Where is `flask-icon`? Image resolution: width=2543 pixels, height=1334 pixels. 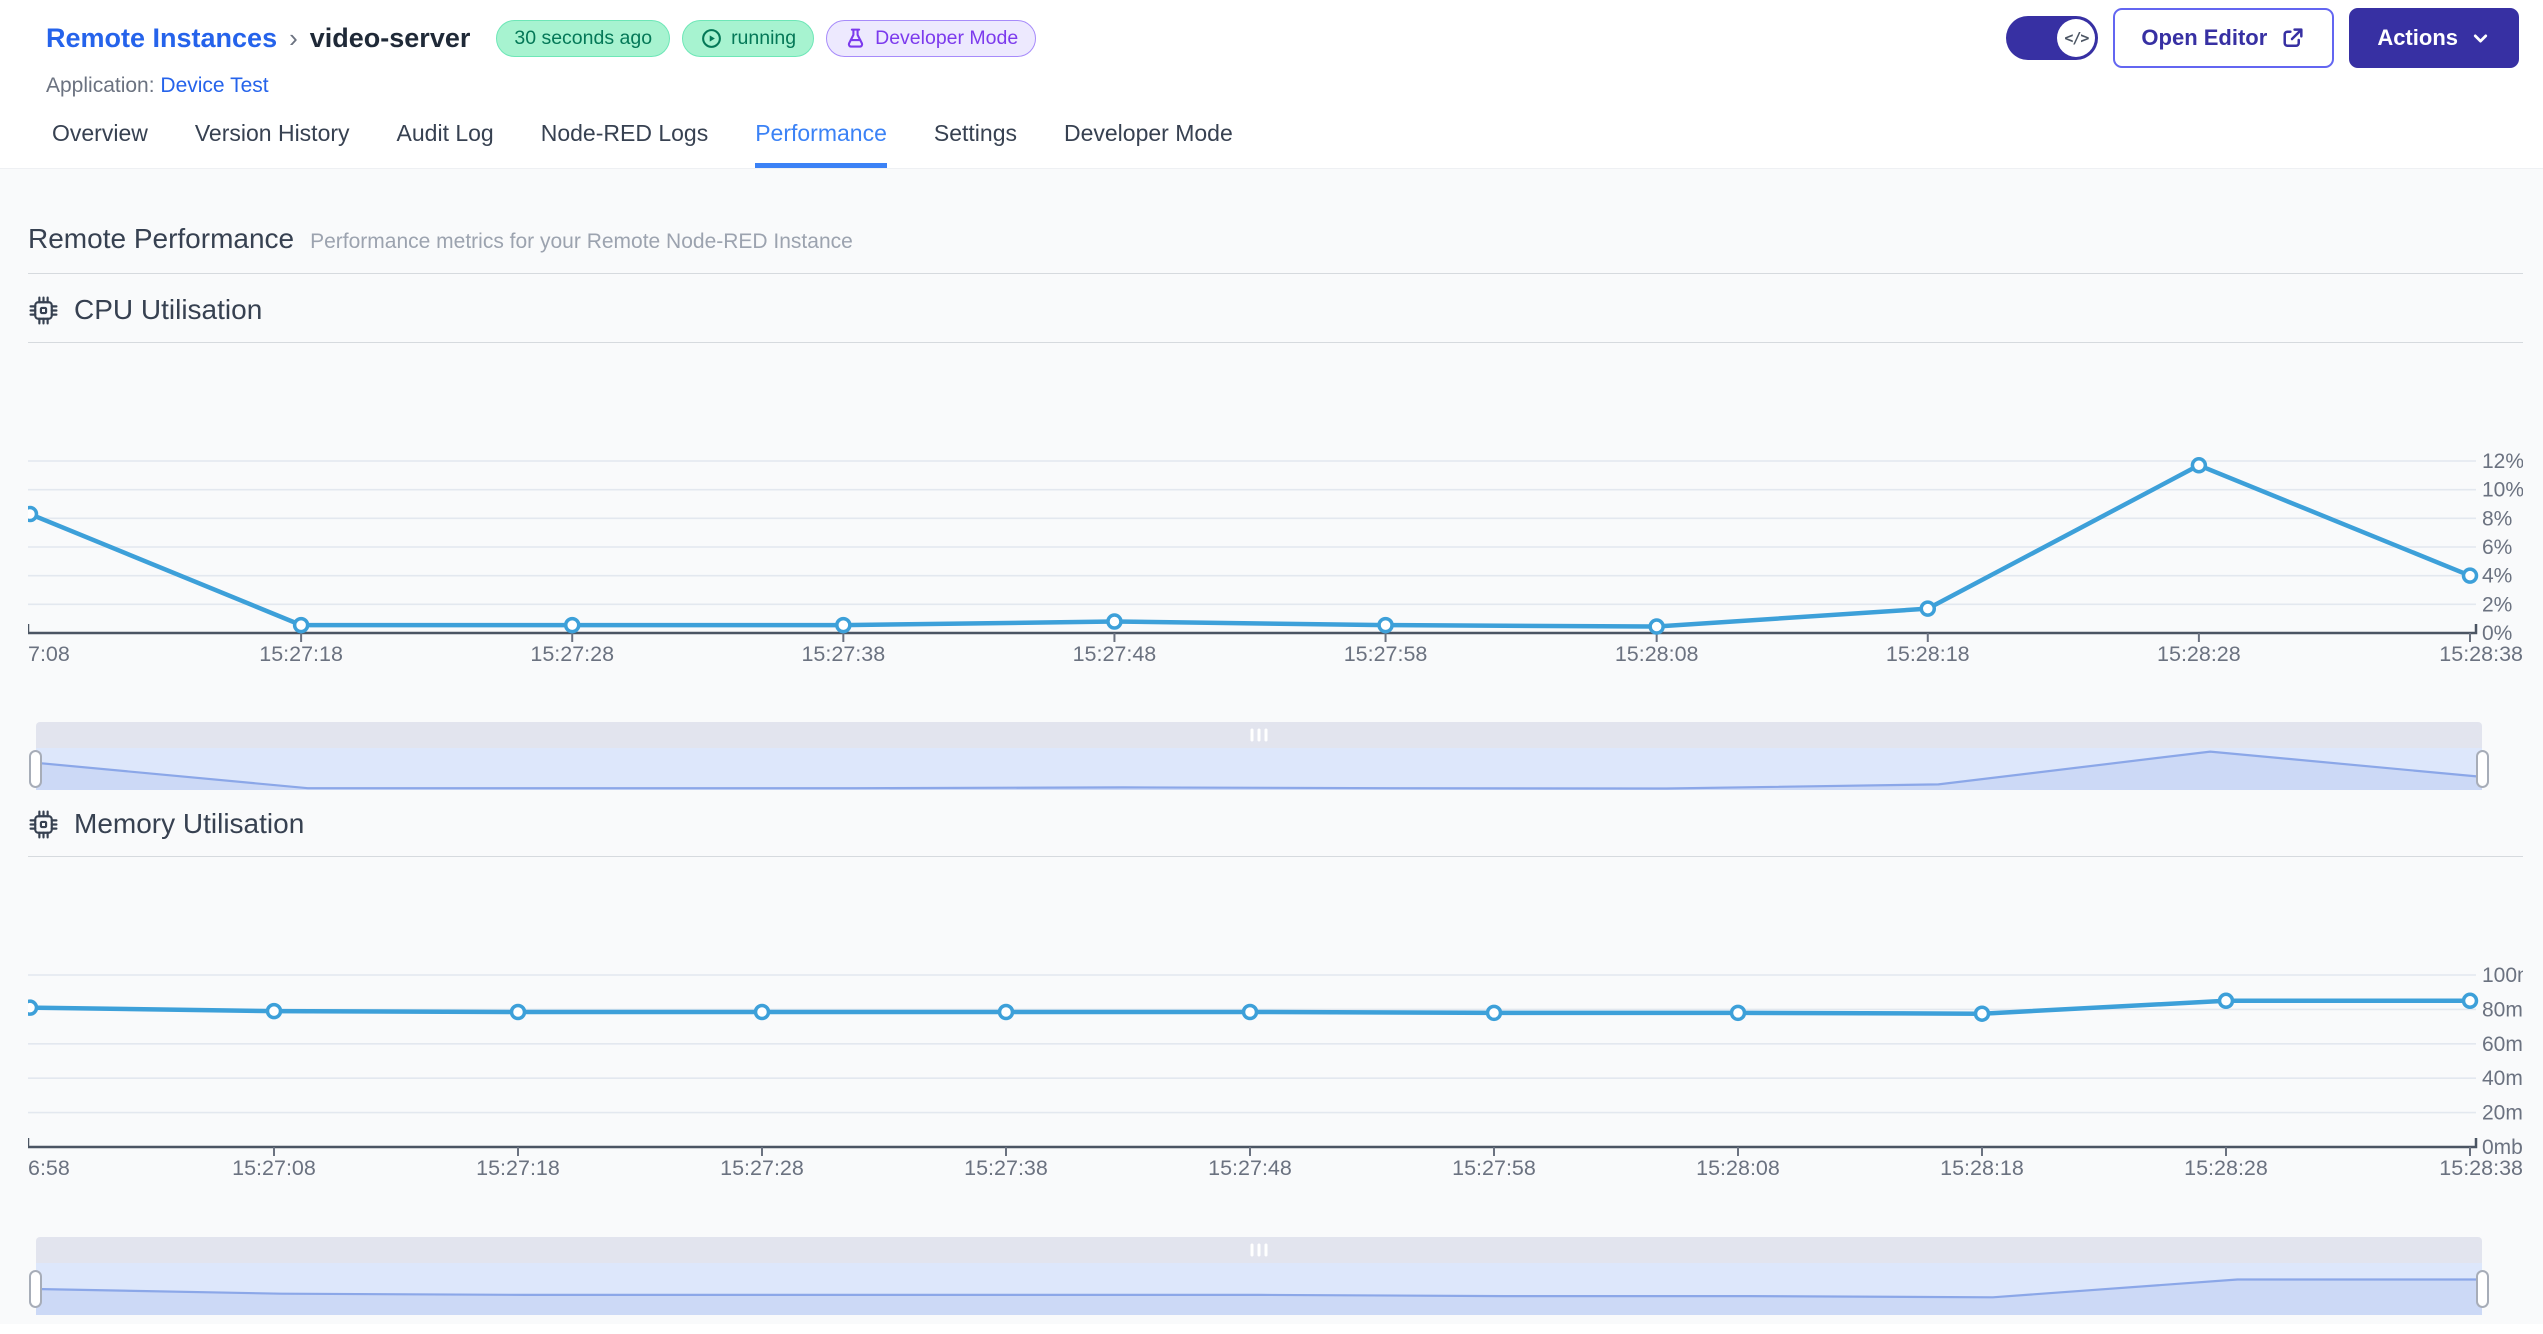 flask-icon is located at coordinates (855, 38).